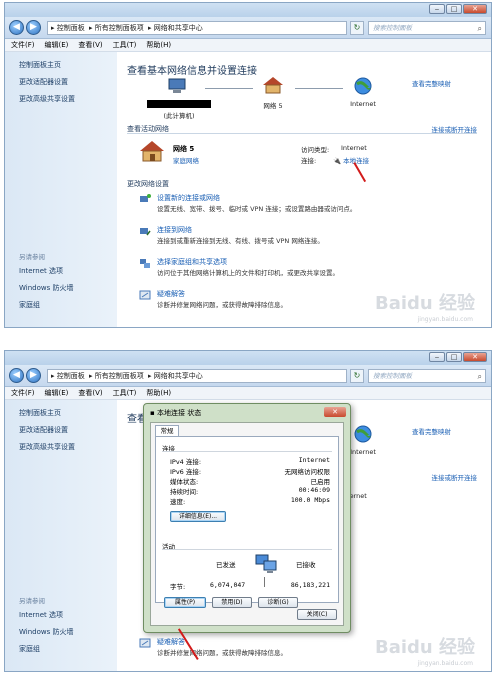  What do you see at coordinates (54, 376) in the screenshot?
I see `folder-icon: ▸` at bounding box center [54, 376].